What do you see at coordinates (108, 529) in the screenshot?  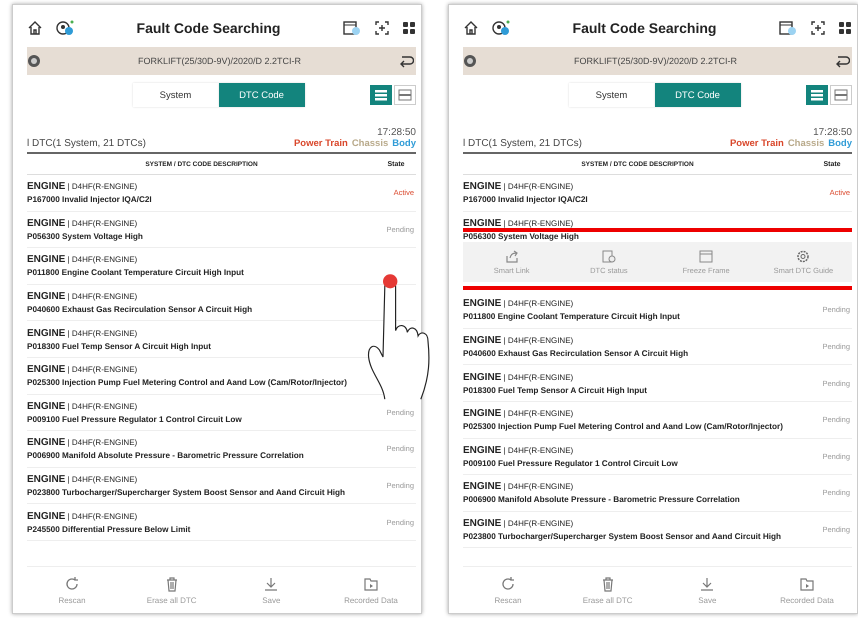 I see `dtc-description: P245500 Differential Pressure Below Limit` at bounding box center [108, 529].